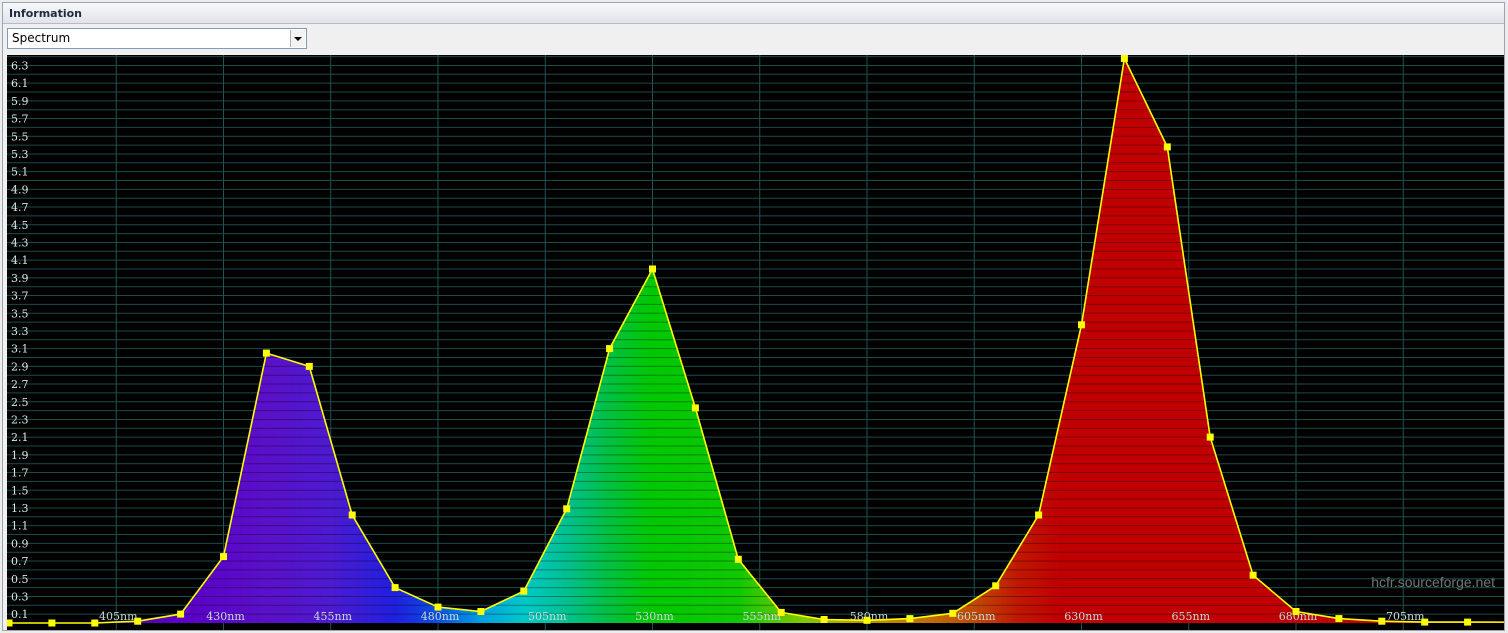  I want to click on x-tick-label: 530nm, so click(654, 616).